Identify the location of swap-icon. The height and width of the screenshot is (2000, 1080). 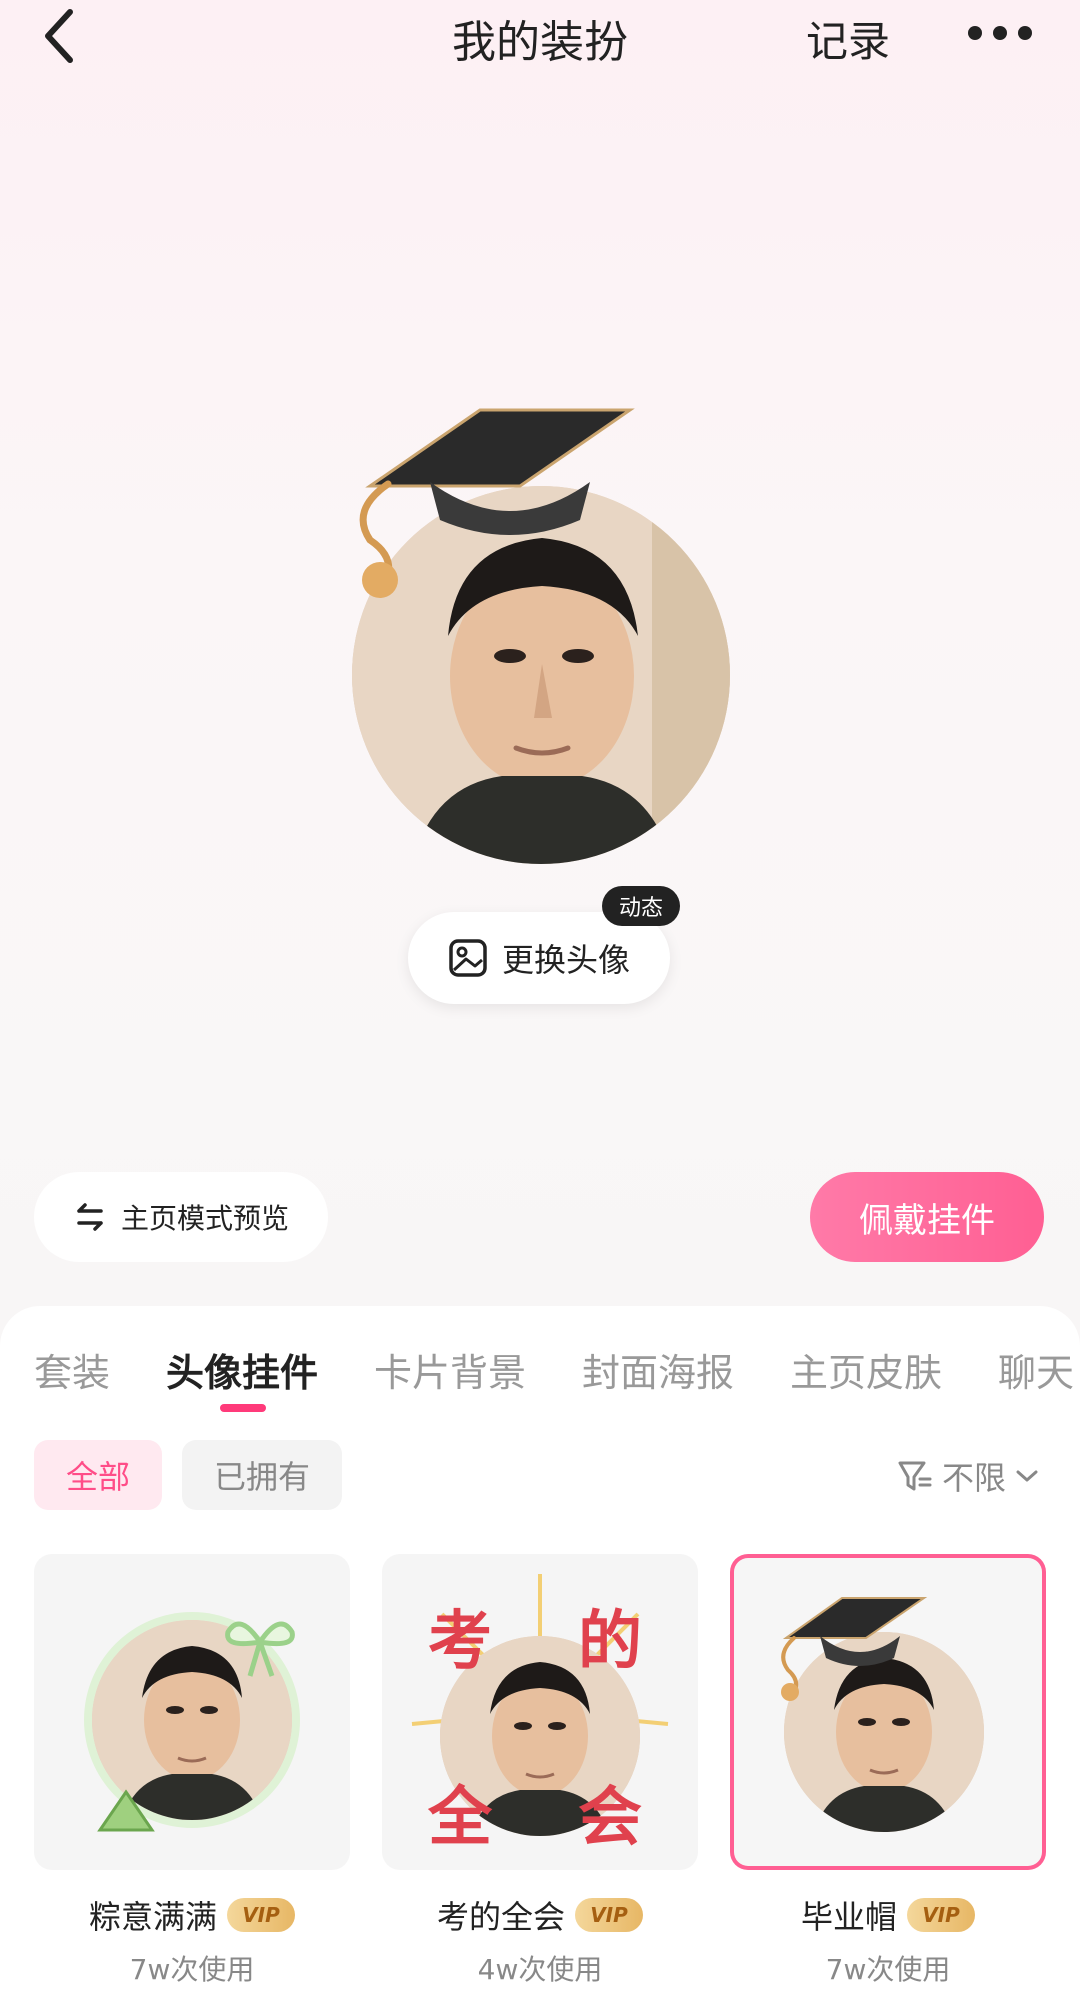
(90, 1217).